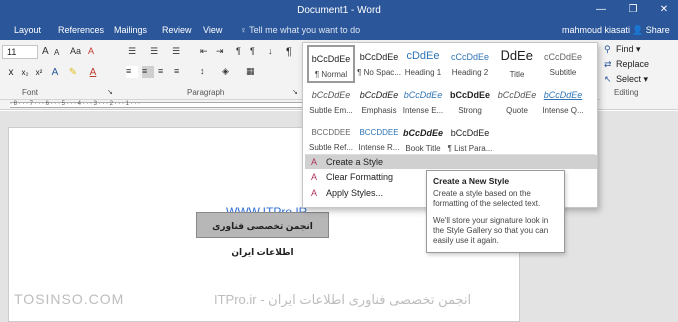 The image size is (678, 322). I want to click on tab-review: Review, so click(177, 30).